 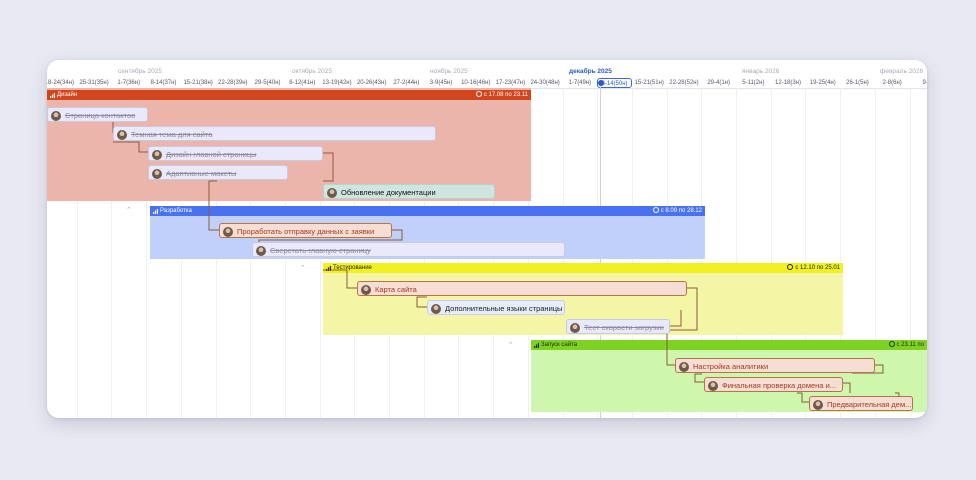 I want to click on task-bar: Обновление документации, so click(x=409, y=191).